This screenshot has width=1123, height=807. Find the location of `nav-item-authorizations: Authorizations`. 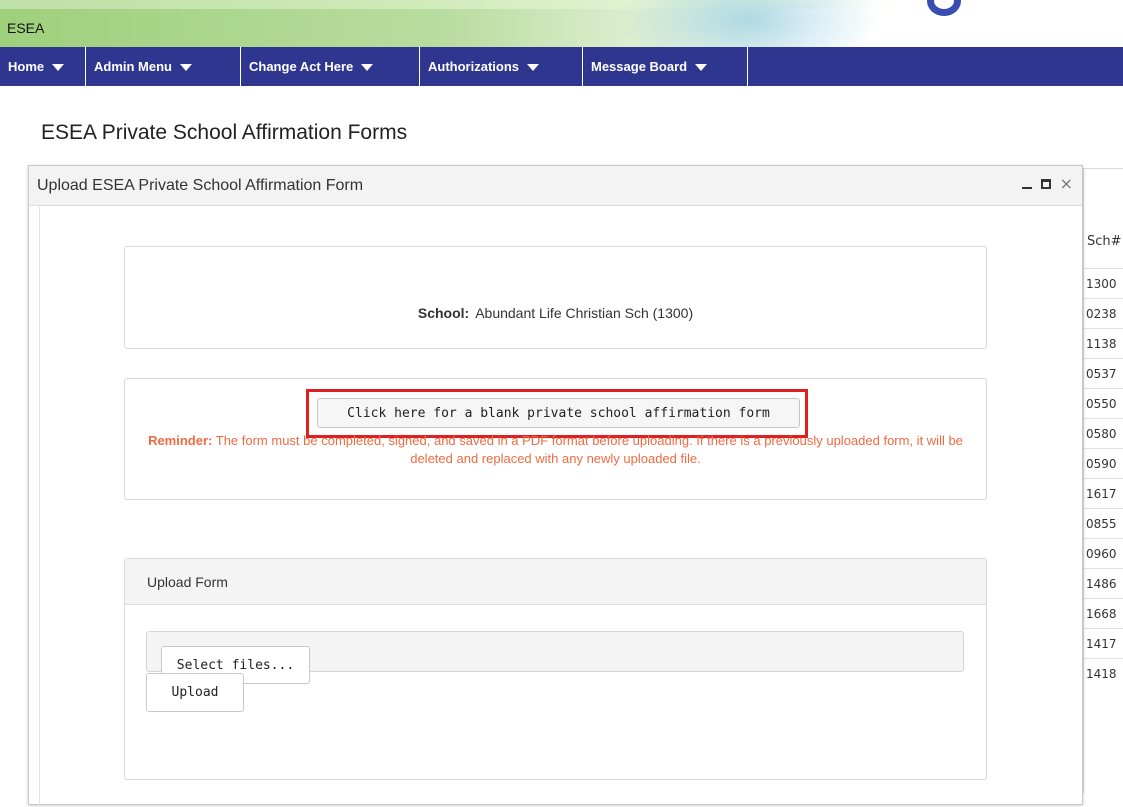

nav-item-authorizations: Authorizations is located at coordinates (501, 66).